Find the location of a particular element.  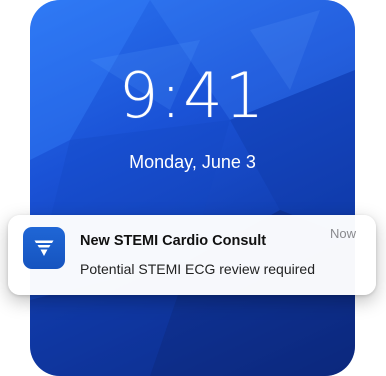

lock-screen-time: 9:41 is located at coordinates (192, 95).